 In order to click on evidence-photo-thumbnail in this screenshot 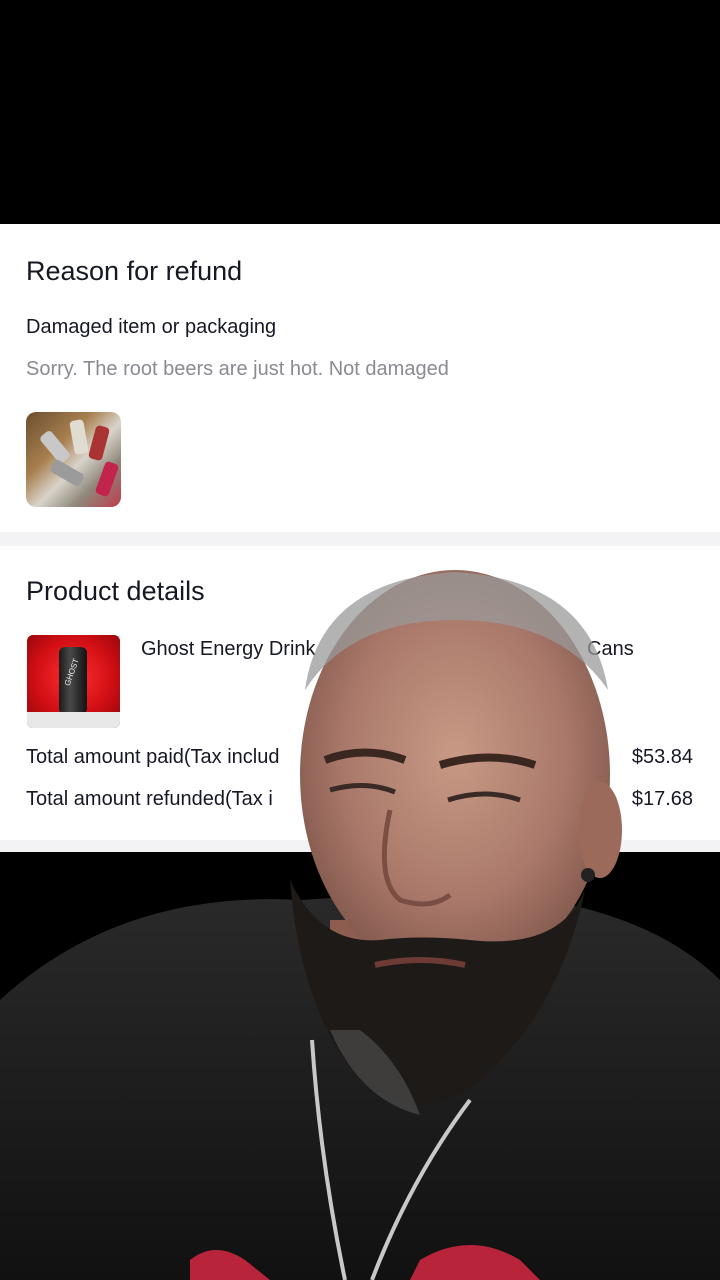, I will do `click(73, 459)`.